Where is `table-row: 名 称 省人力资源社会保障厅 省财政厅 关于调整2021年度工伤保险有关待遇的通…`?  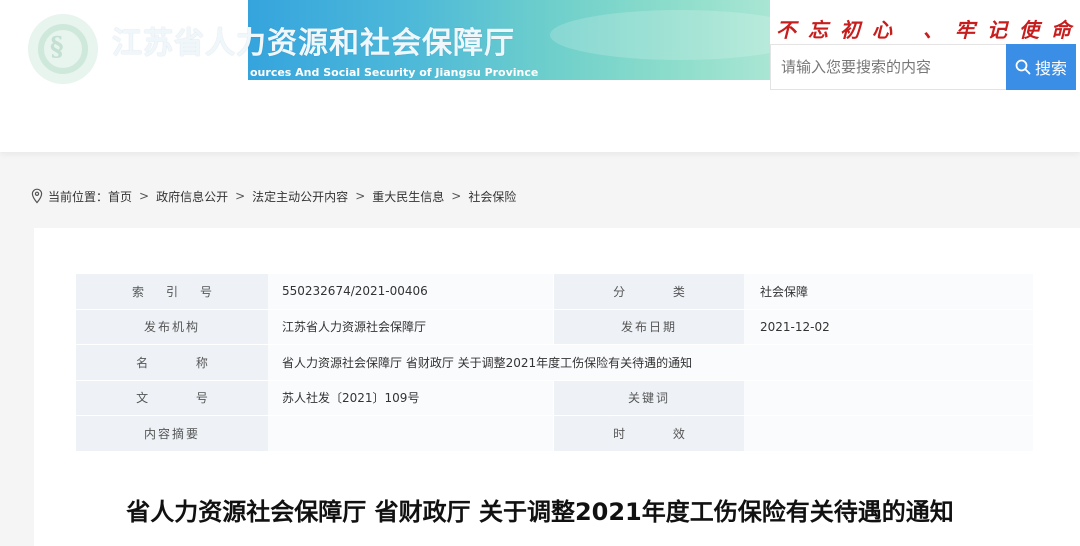 table-row: 名 称 省人力资源社会保障厅 省财政厅 关于调整2021年度工伤保险有关待遇的通… is located at coordinates (554, 363).